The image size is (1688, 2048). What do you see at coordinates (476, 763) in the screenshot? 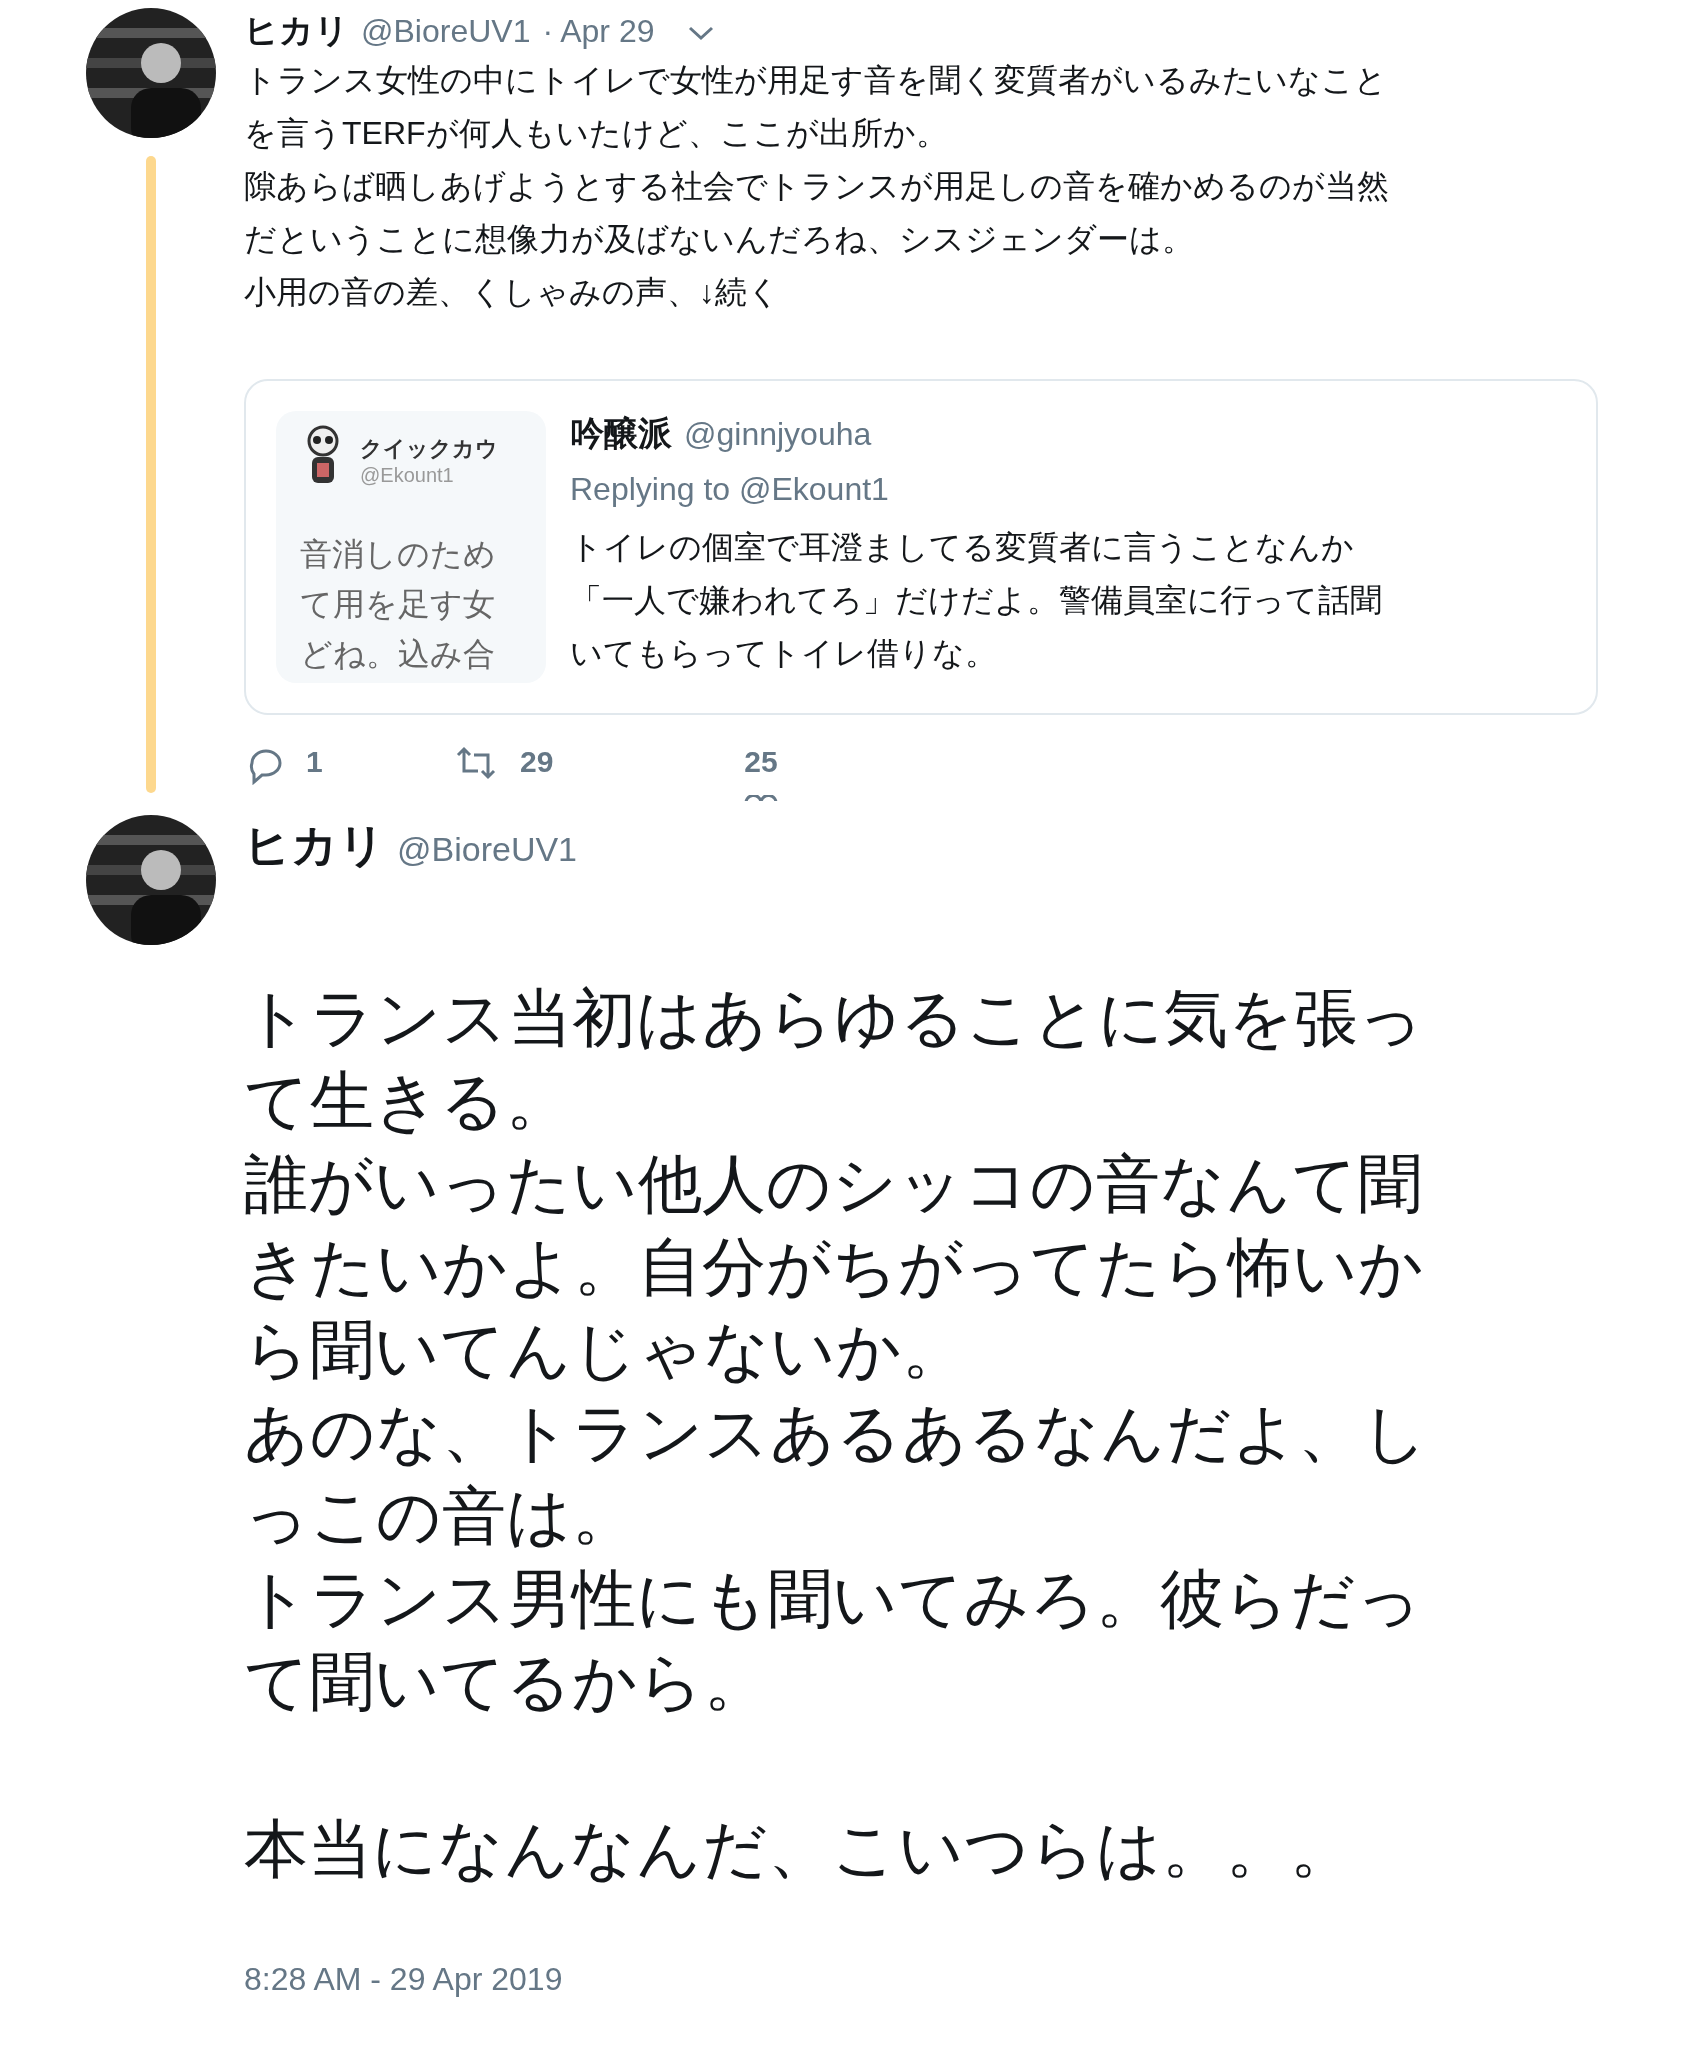
I see `retweet-icon` at bounding box center [476, 763].